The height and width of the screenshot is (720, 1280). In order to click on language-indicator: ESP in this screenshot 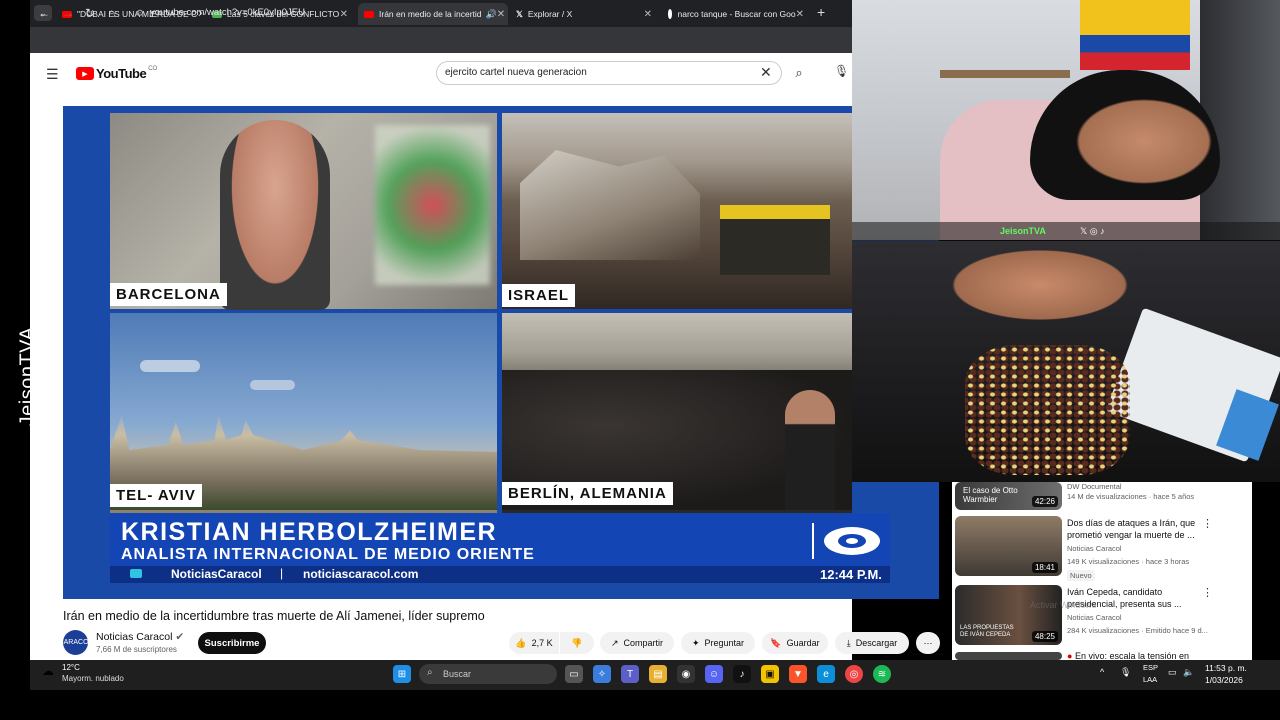, I will do `click(1150, 667)`.